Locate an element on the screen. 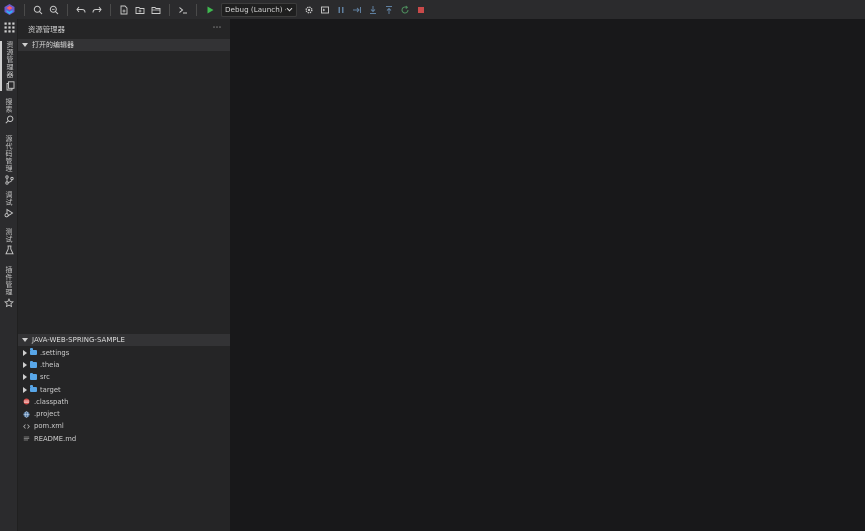 This screenshot has height=531, width=865. undo-icon is located at coordinates (81, 10).